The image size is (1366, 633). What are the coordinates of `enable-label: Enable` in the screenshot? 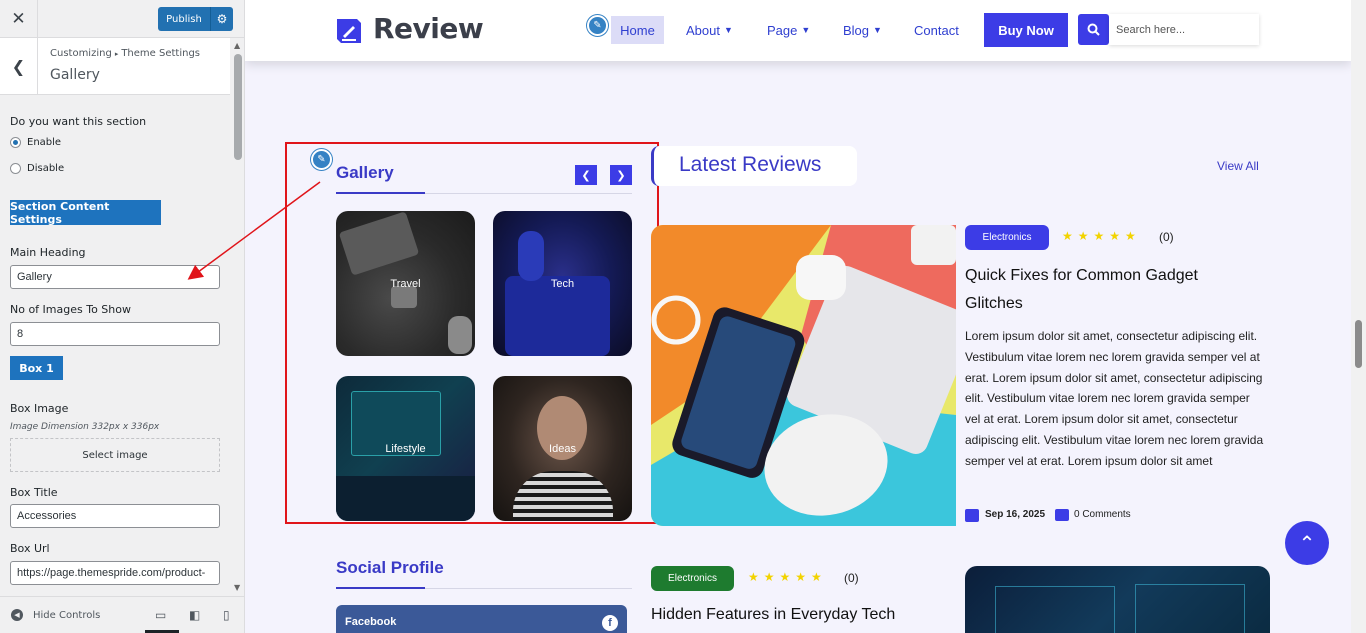 It's located at (44, 142).